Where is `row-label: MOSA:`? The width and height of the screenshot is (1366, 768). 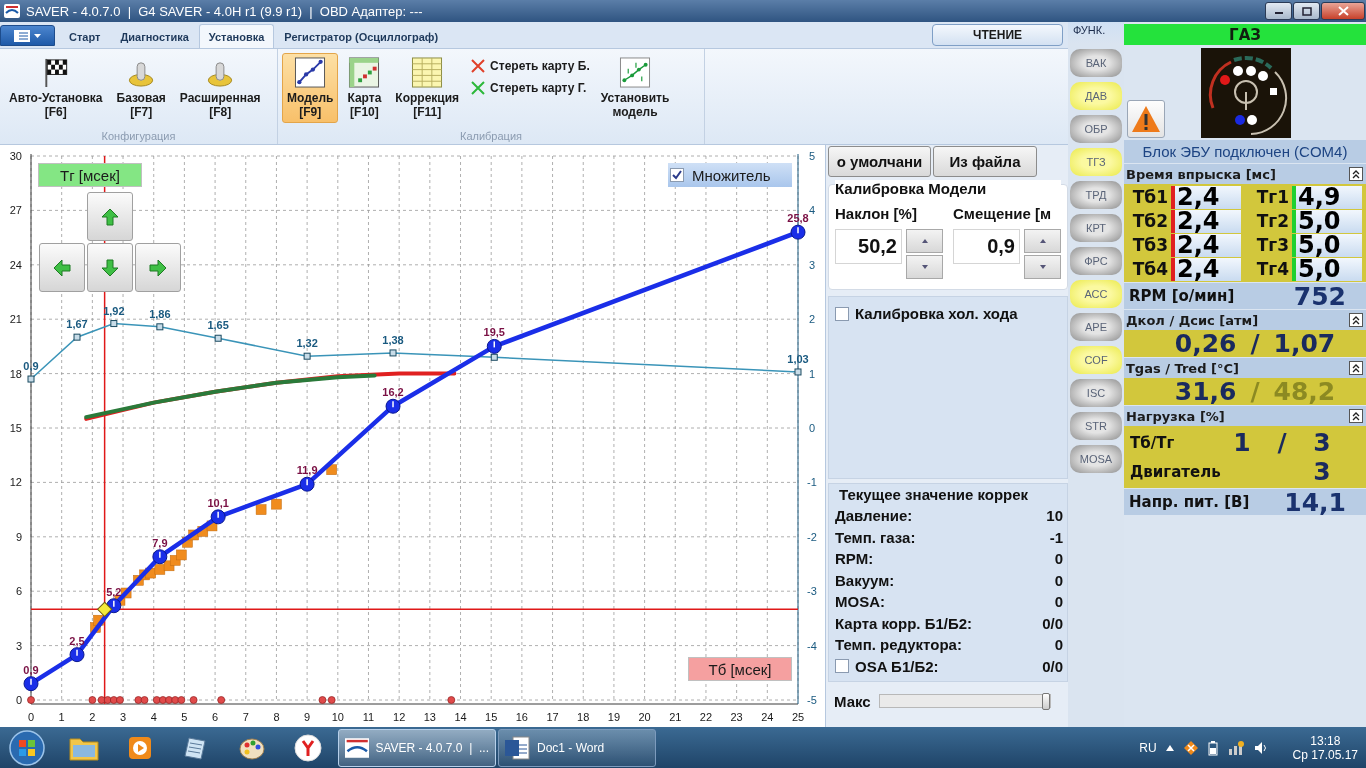 row-label: MOSA: is located at coordinates (860, 602).